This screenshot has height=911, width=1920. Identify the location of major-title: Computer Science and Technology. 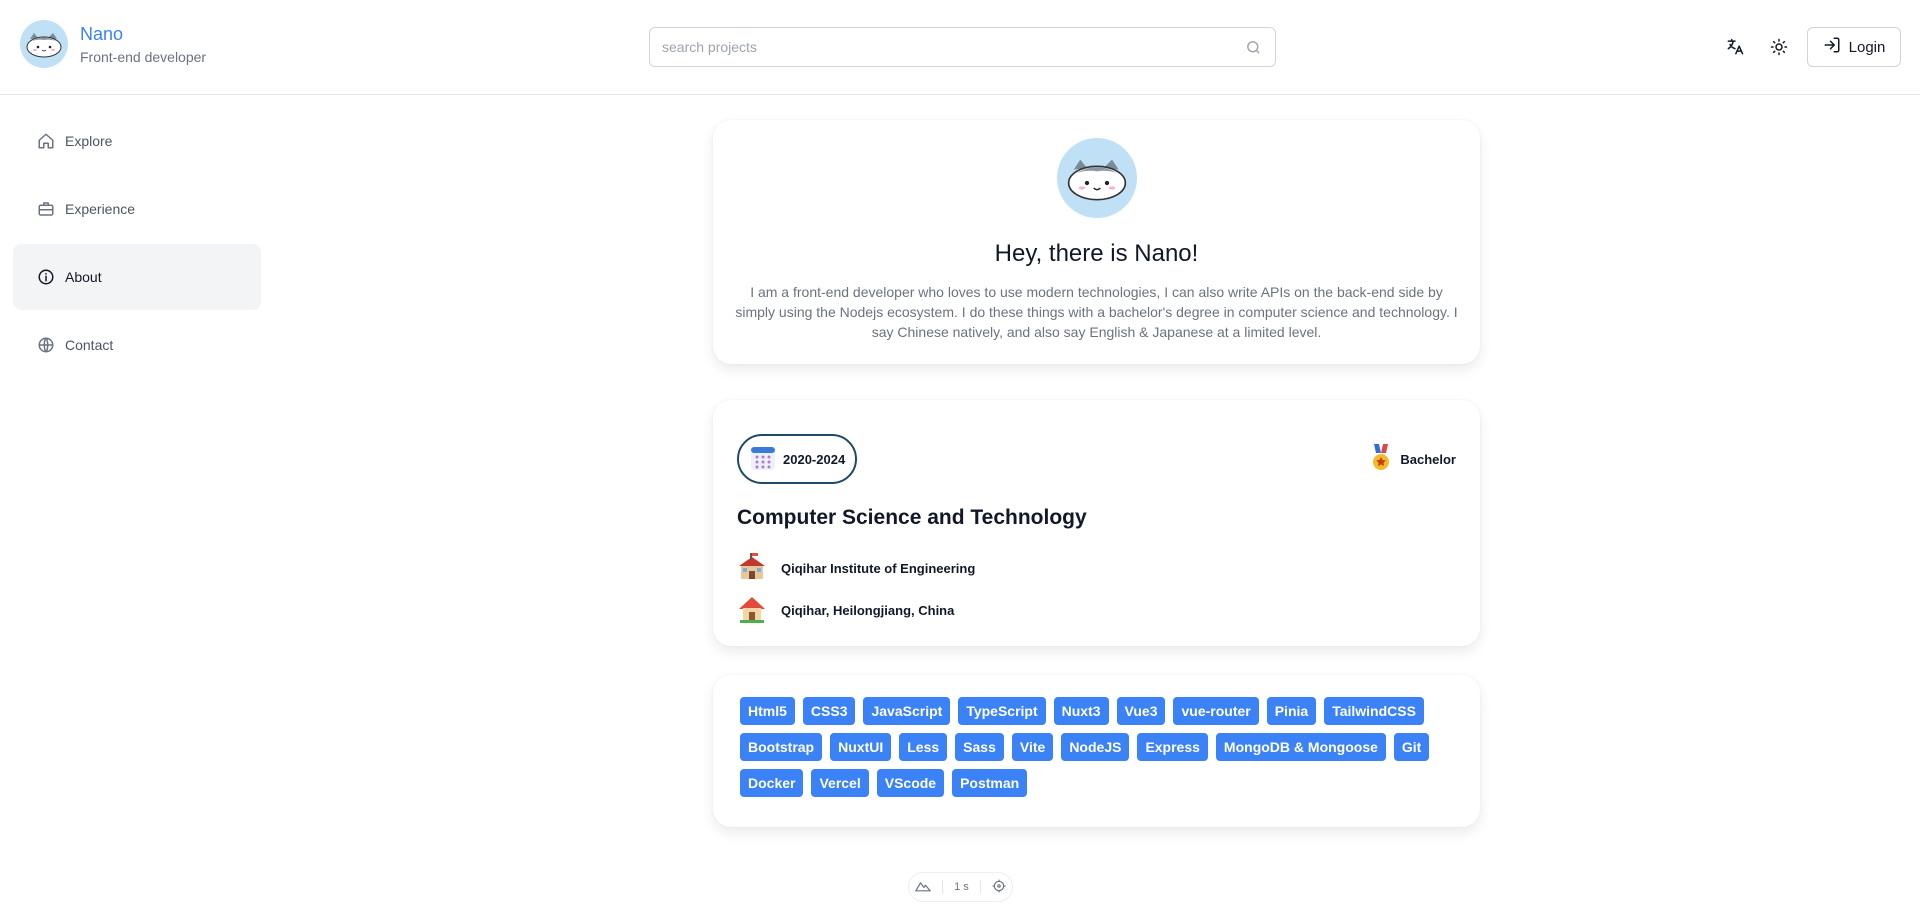
(912, 517).